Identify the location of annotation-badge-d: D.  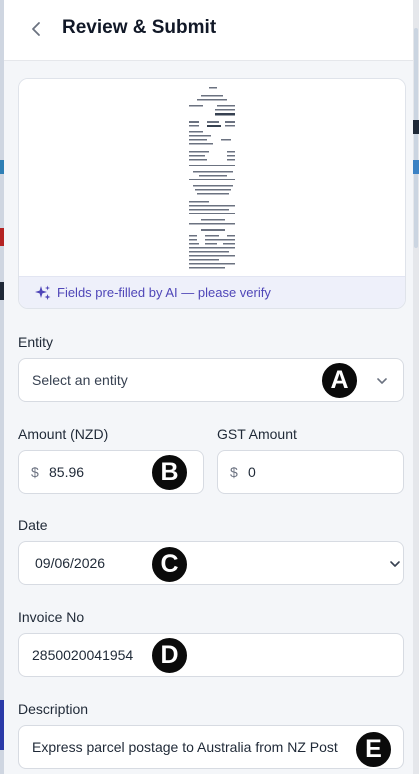
(169, 655).